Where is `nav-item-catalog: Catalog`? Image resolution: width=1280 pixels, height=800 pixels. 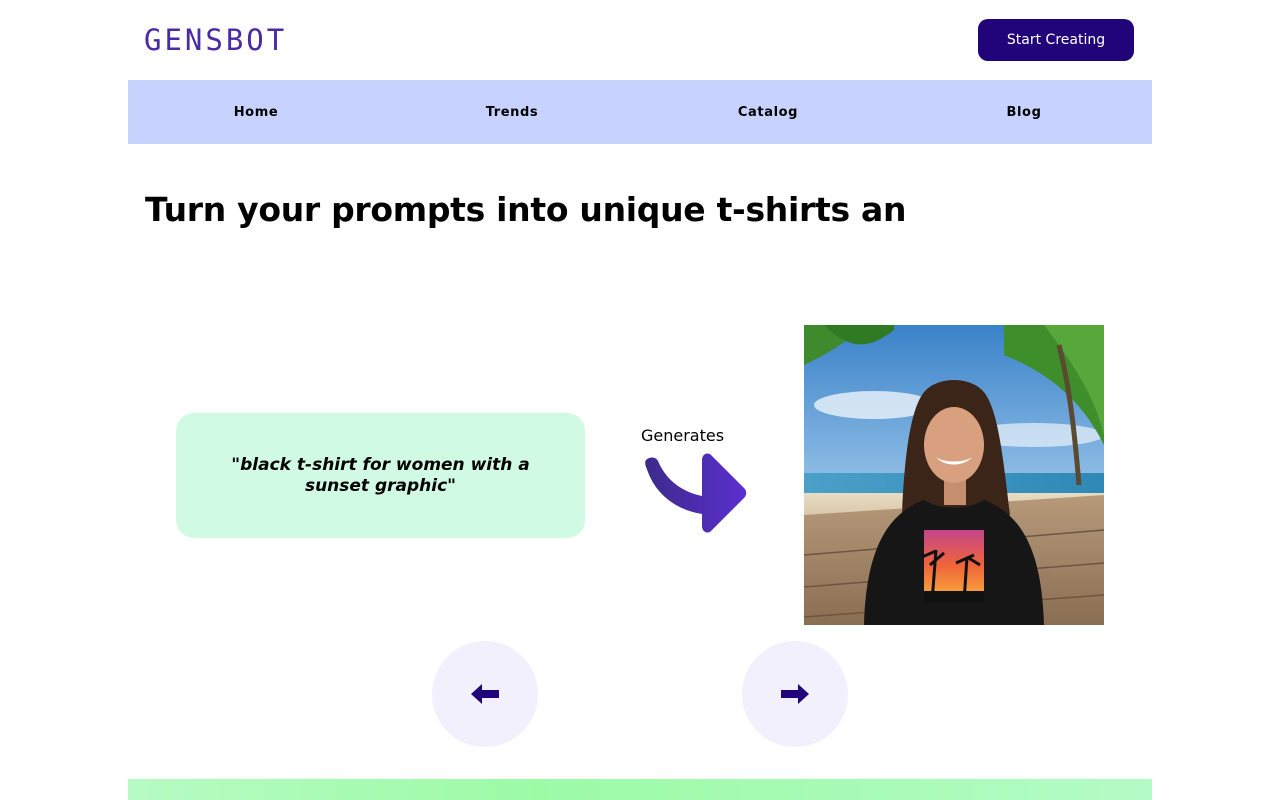 nav-item-catalog: Catalog is located at coordinates (768, 112).